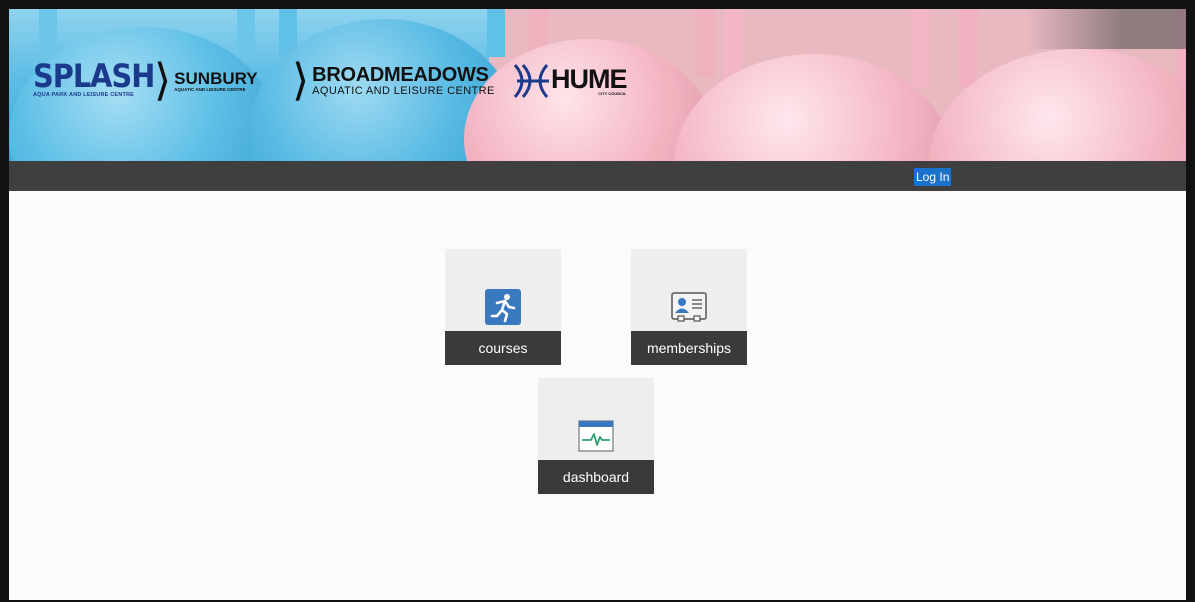 Image resolution: width=1195 pixels, height=602 pixels. I want to click on sunbury-logo-subtitle: AQUATIC AND LEISURE CENTRE, so click(210, 89).